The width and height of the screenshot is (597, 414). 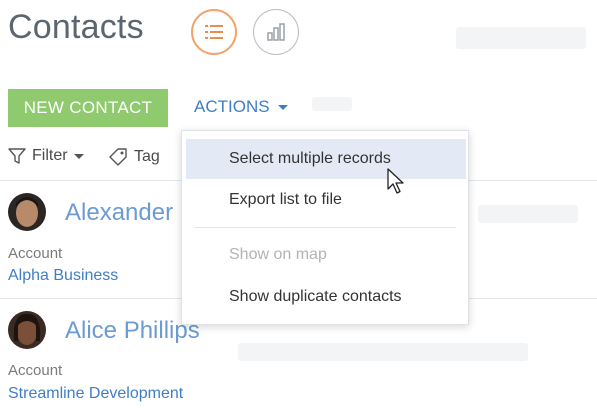 What do you see at coordinates (325, 297) in the screenshot?
I see `menu-item-show-duplicates: Show duplicate contacts` at bounding box center [325, 297].